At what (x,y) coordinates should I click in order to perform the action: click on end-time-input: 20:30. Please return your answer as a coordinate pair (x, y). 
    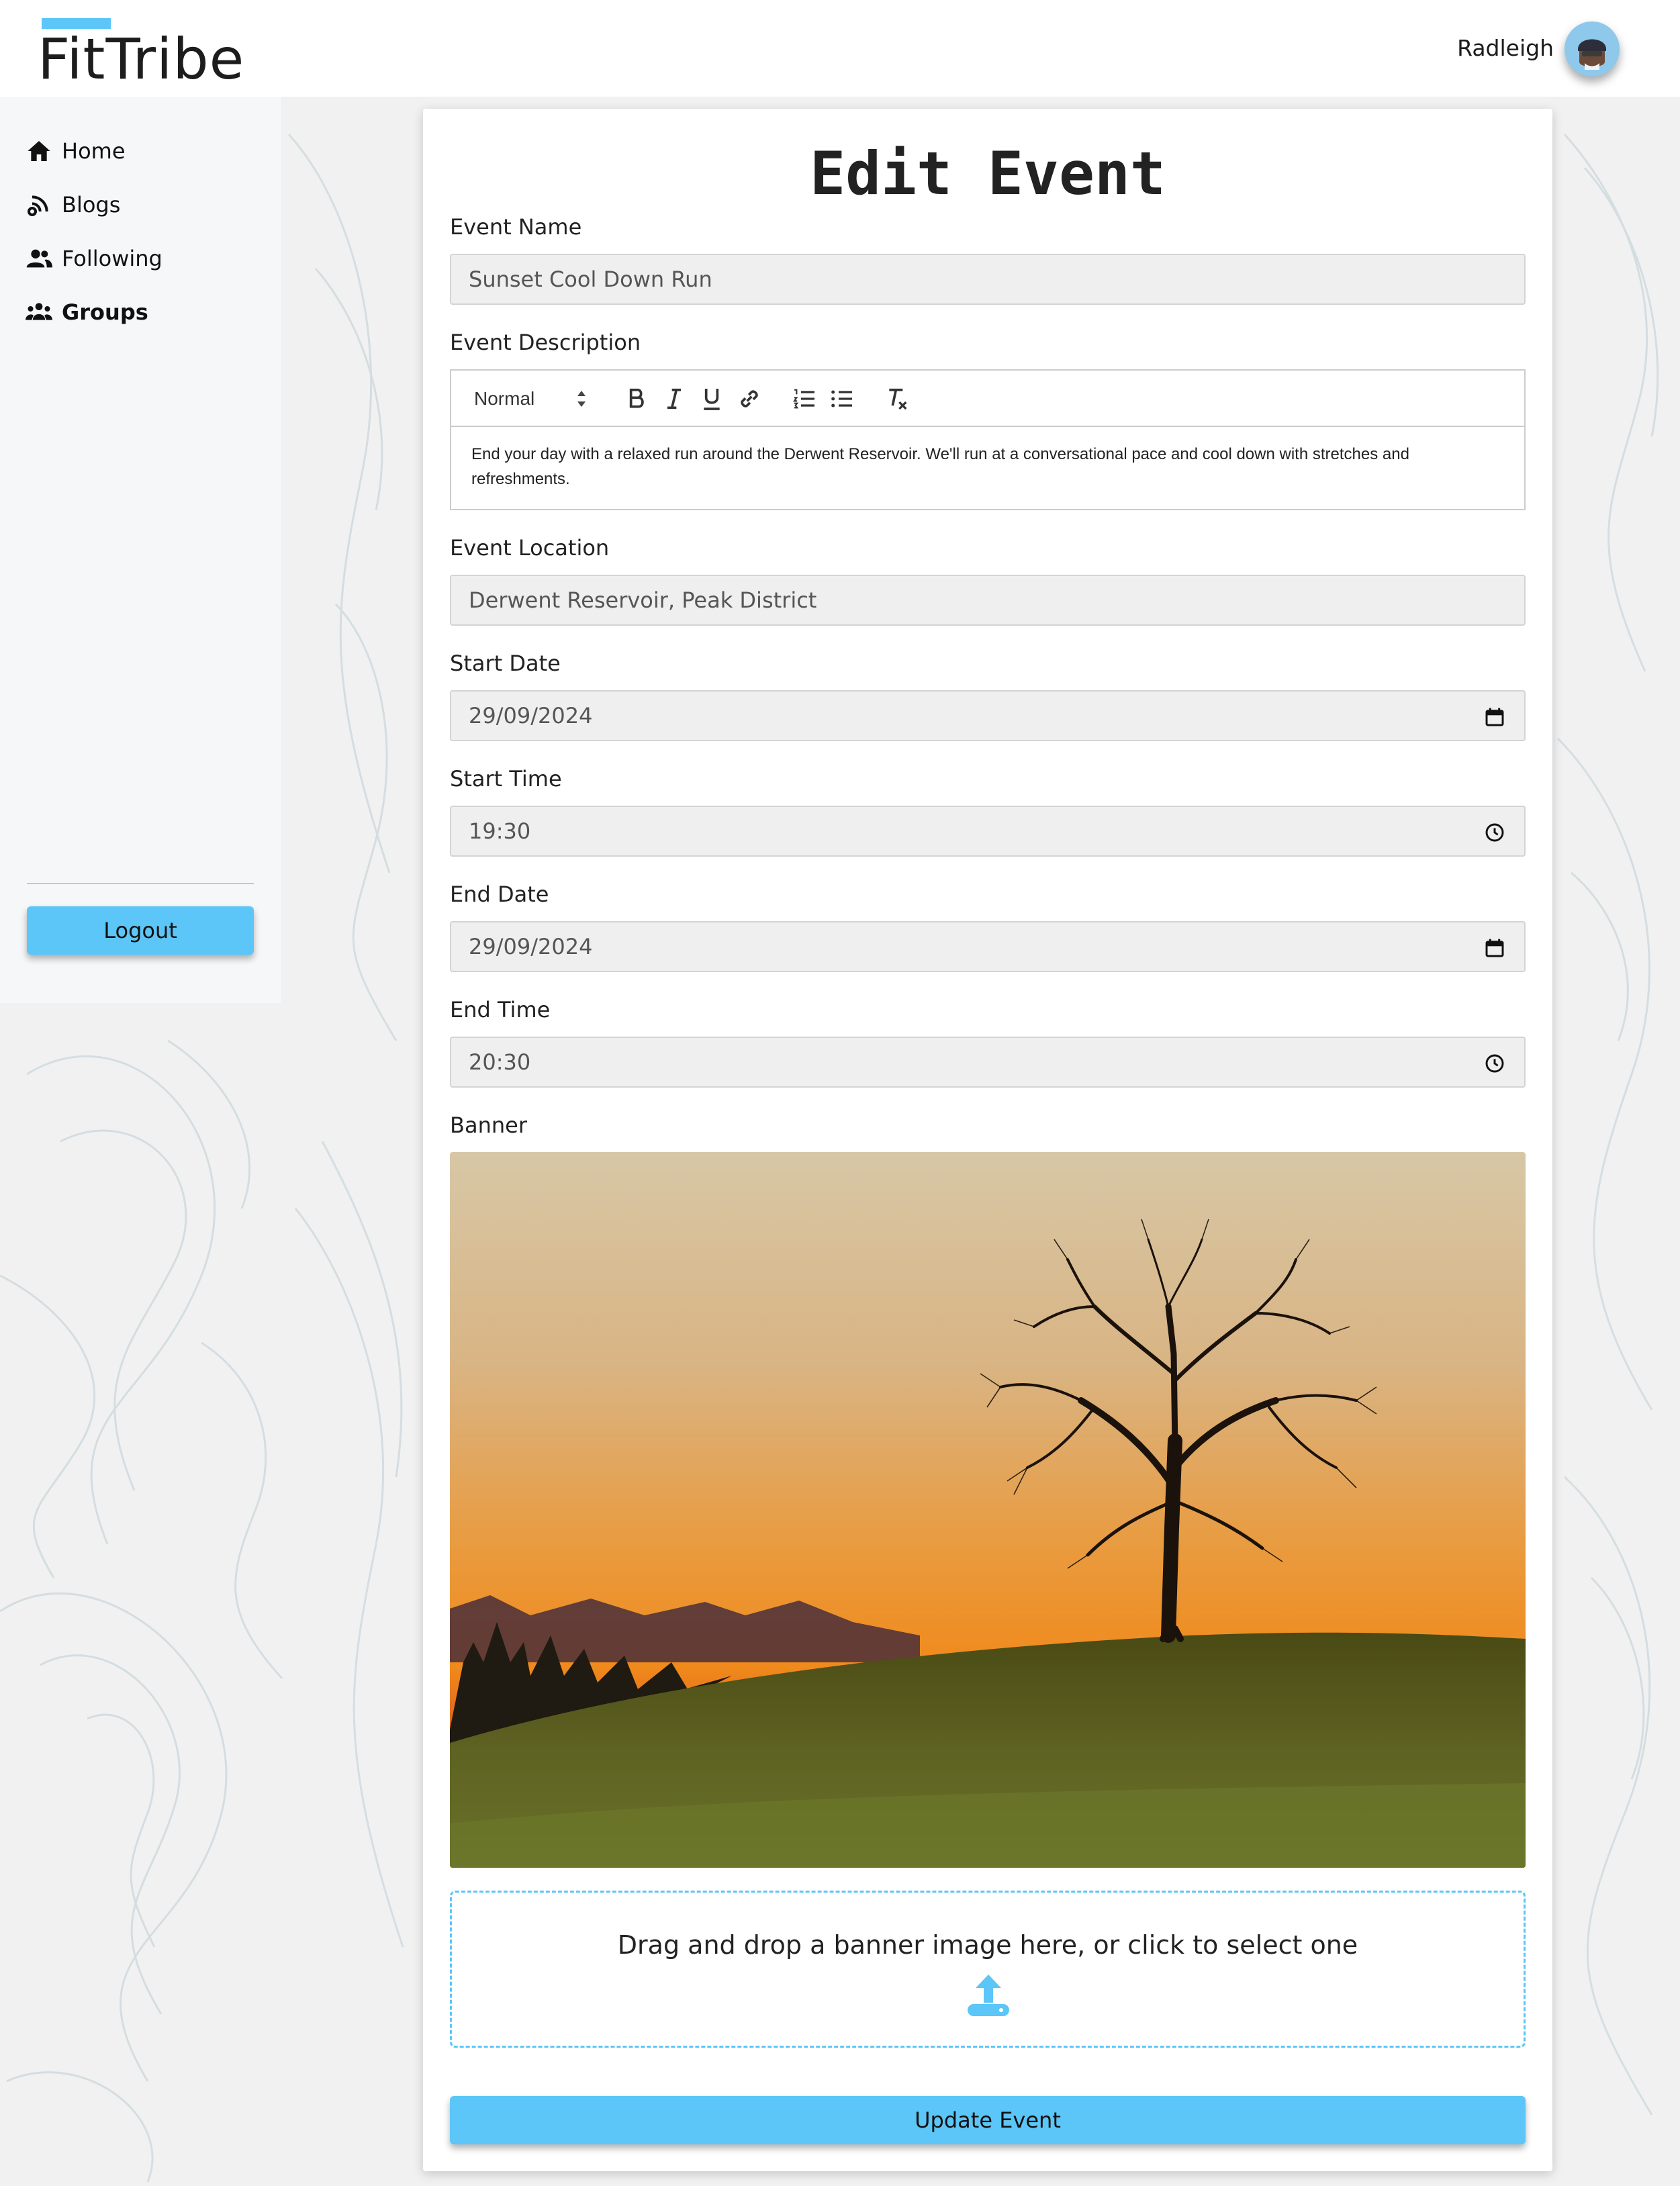
    Looking at the image, I should click on (988, 1062).